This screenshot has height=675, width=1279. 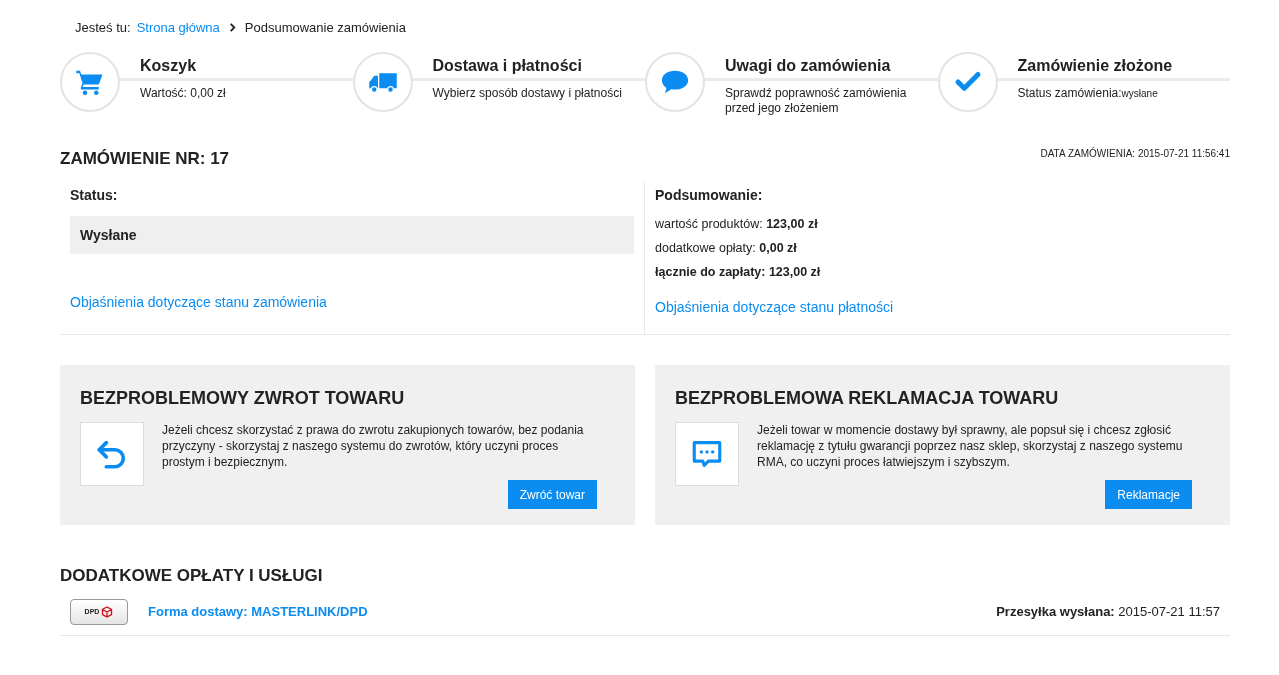 What do you see at coordinates (258, 612) in the screenshot?
I see `delivery-method-link: Forma dostawy: MASTERLINK/DPD` at bounding box center [258, 612].